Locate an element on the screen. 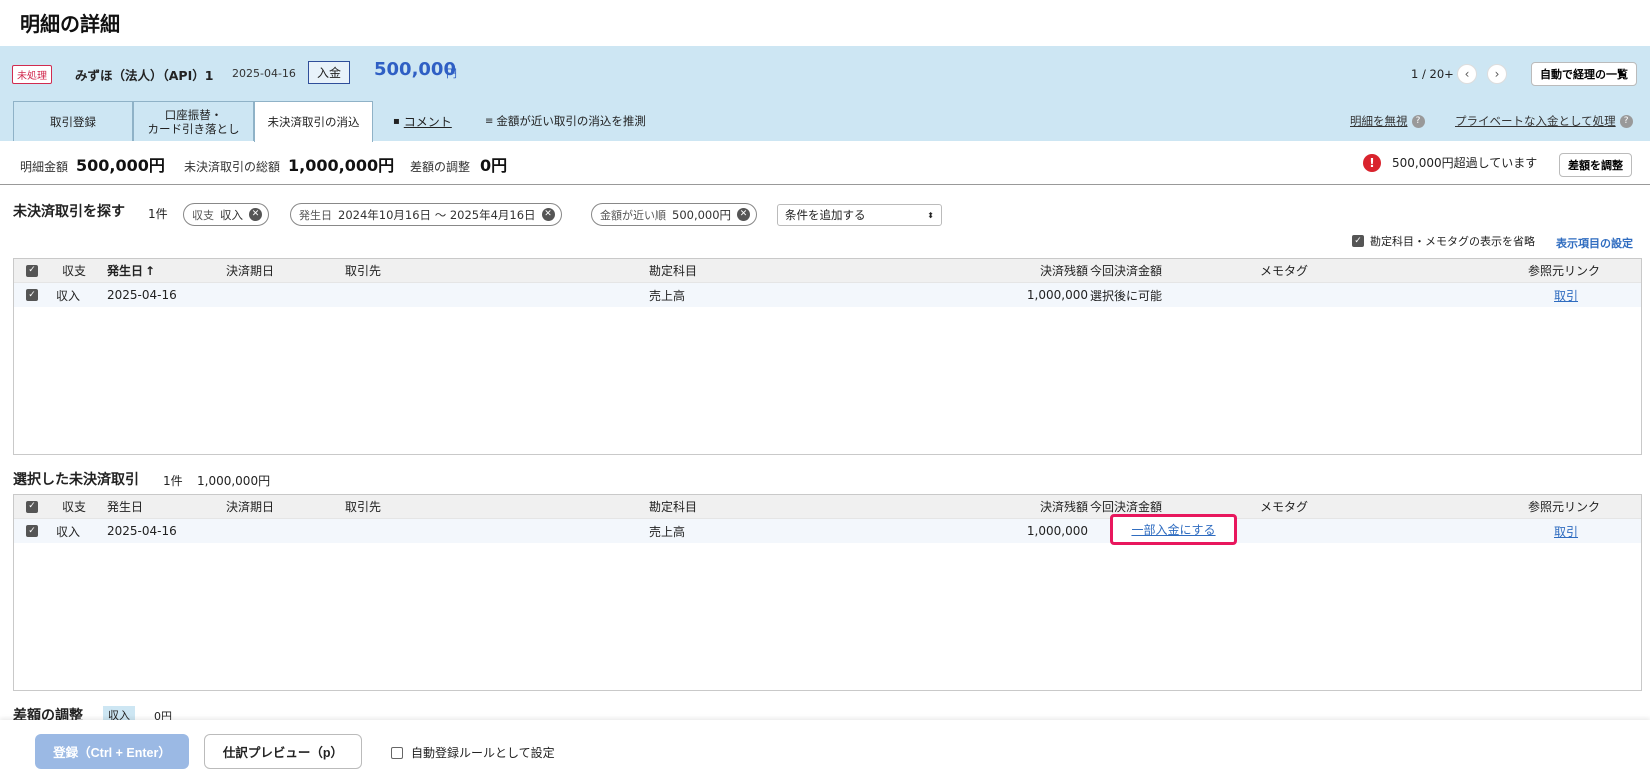 The width and height of the screenshot is (1650, 780). col-date: 発生日 is located at coordinates (125, 507).